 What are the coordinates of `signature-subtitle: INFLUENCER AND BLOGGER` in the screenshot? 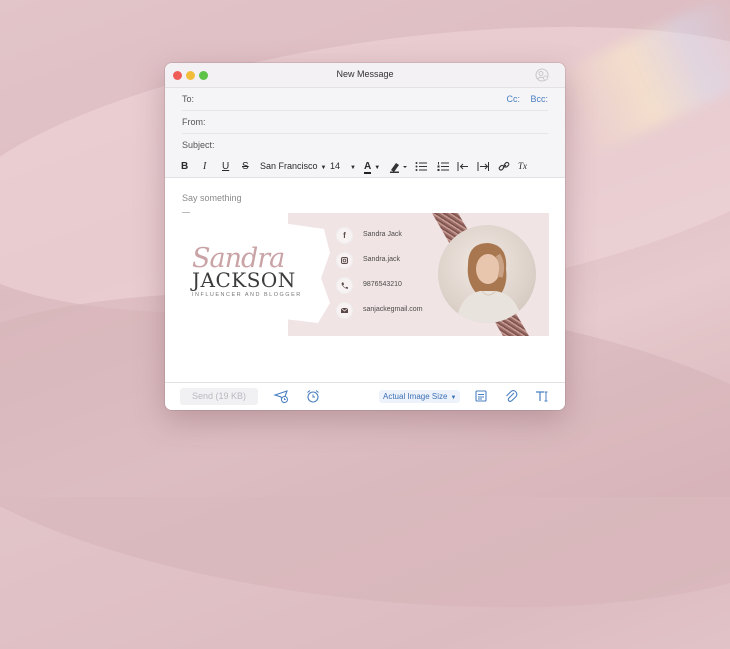 It's located at (247, 295).